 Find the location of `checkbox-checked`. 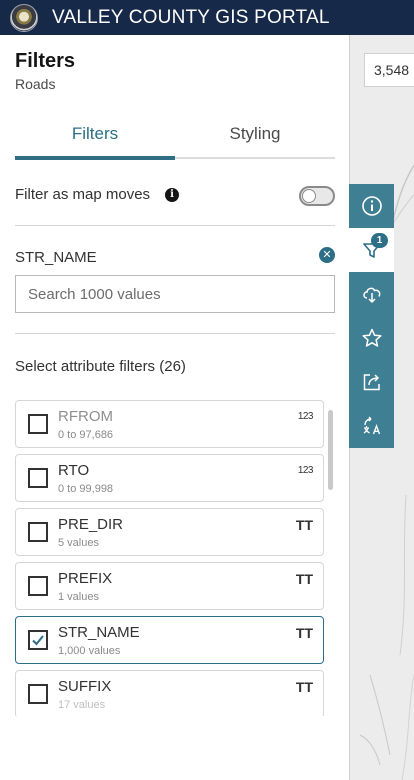

checkbox-checked is located at coordinates (38, 640).